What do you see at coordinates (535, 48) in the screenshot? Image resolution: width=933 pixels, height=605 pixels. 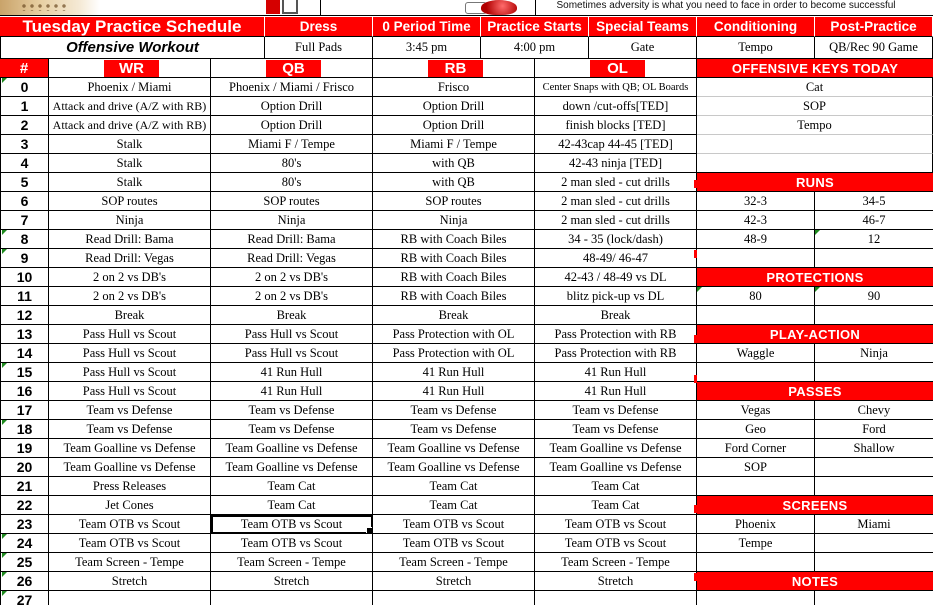 I see `header-value-practice-starts: 4:00 pm` at bounding box center [535, 48].